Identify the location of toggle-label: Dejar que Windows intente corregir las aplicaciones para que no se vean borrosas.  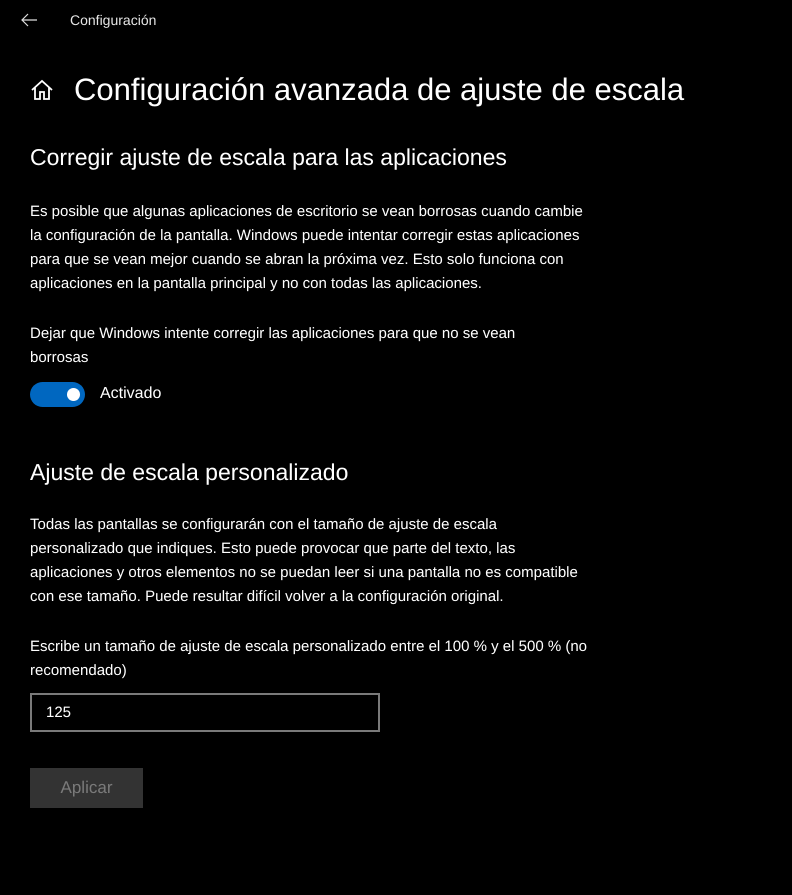
(273, 346).